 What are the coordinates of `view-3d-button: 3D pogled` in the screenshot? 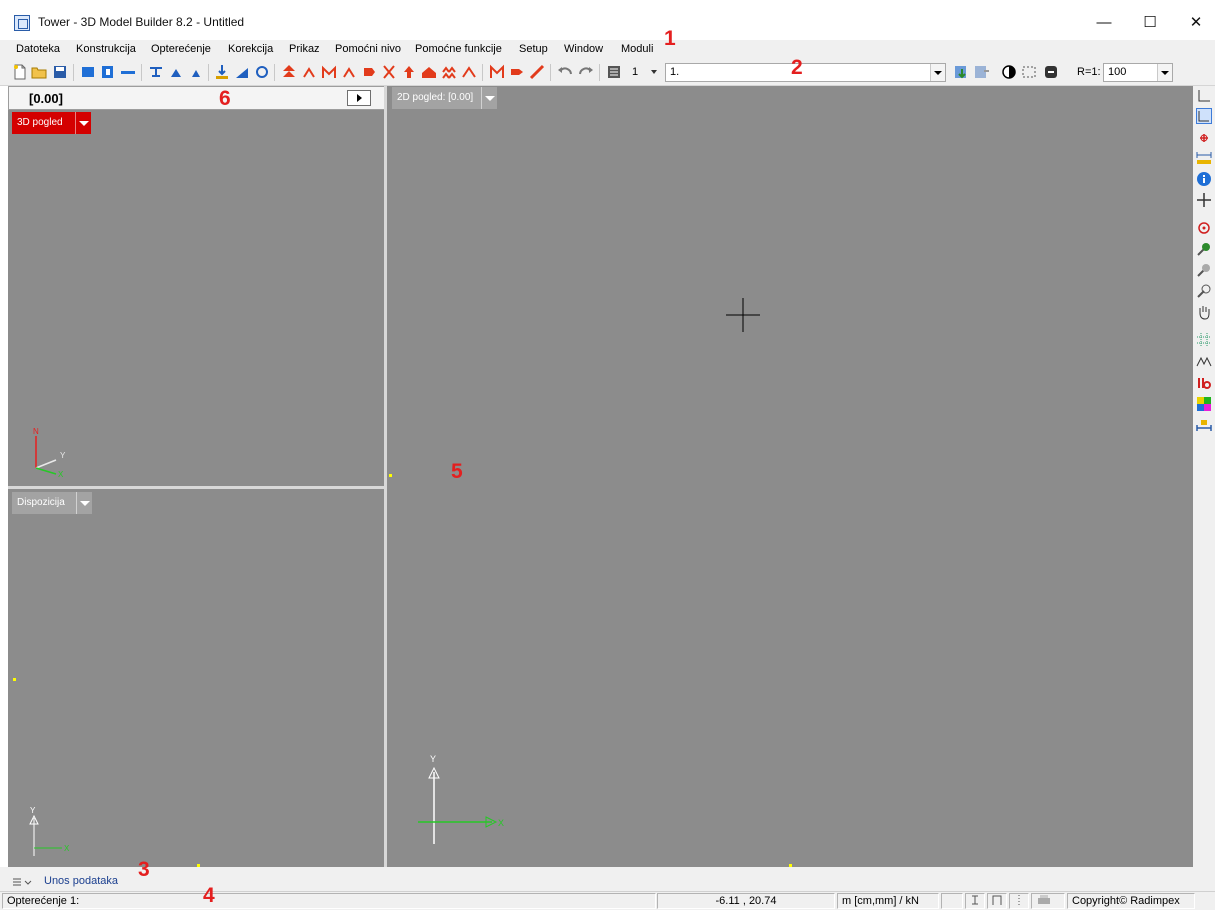 It's located at (51, 123).